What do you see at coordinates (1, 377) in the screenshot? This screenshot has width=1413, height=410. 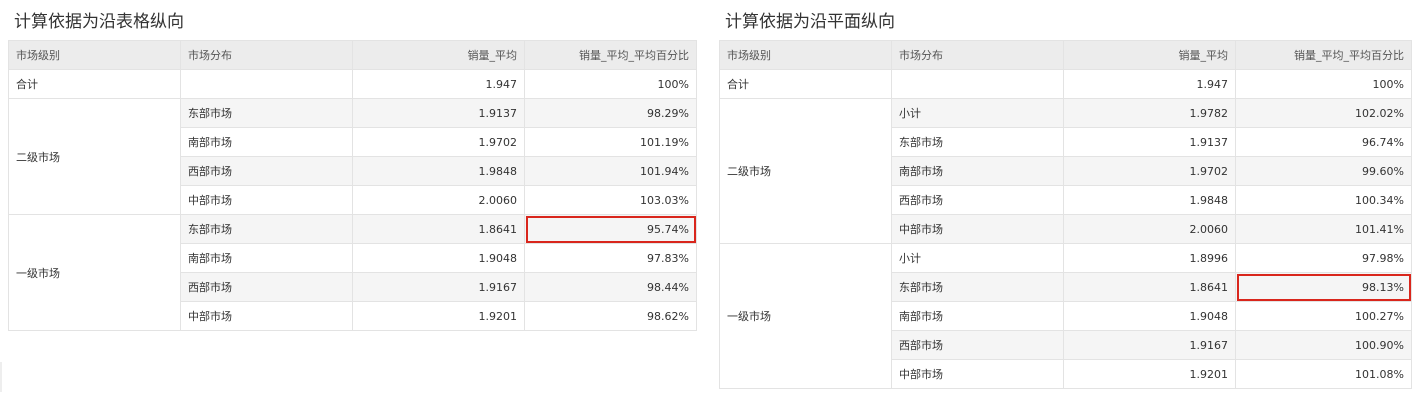 I see `scroll-edge-marker` at bounding box center [1, 377].